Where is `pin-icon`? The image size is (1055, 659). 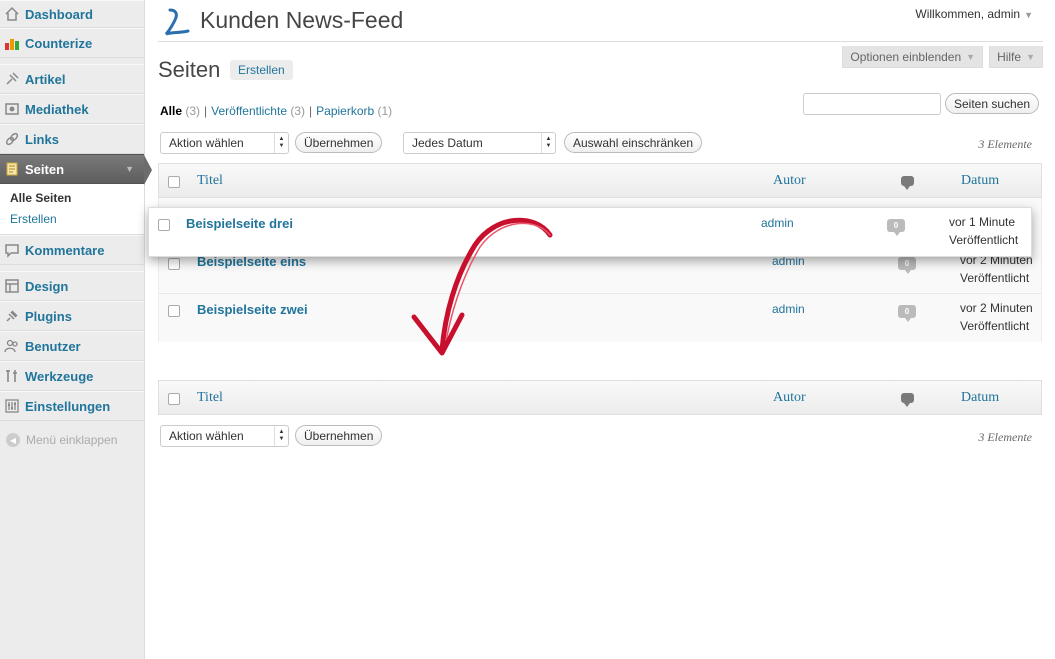 pin-icon is located at coordinates (12, 79).